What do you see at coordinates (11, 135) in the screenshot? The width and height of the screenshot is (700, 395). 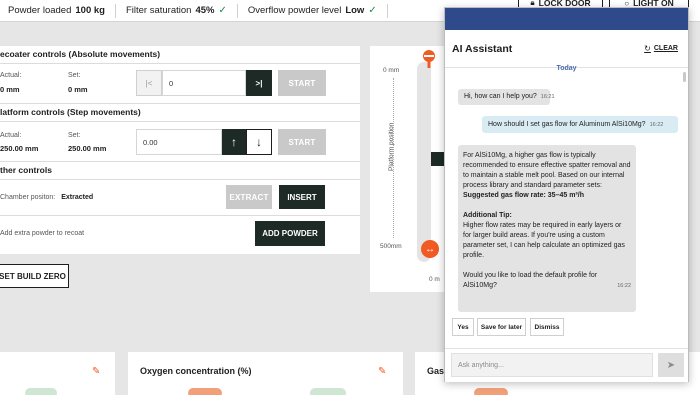 I see `platform-actual-label: Actual:` at bounding box center [11, 135].